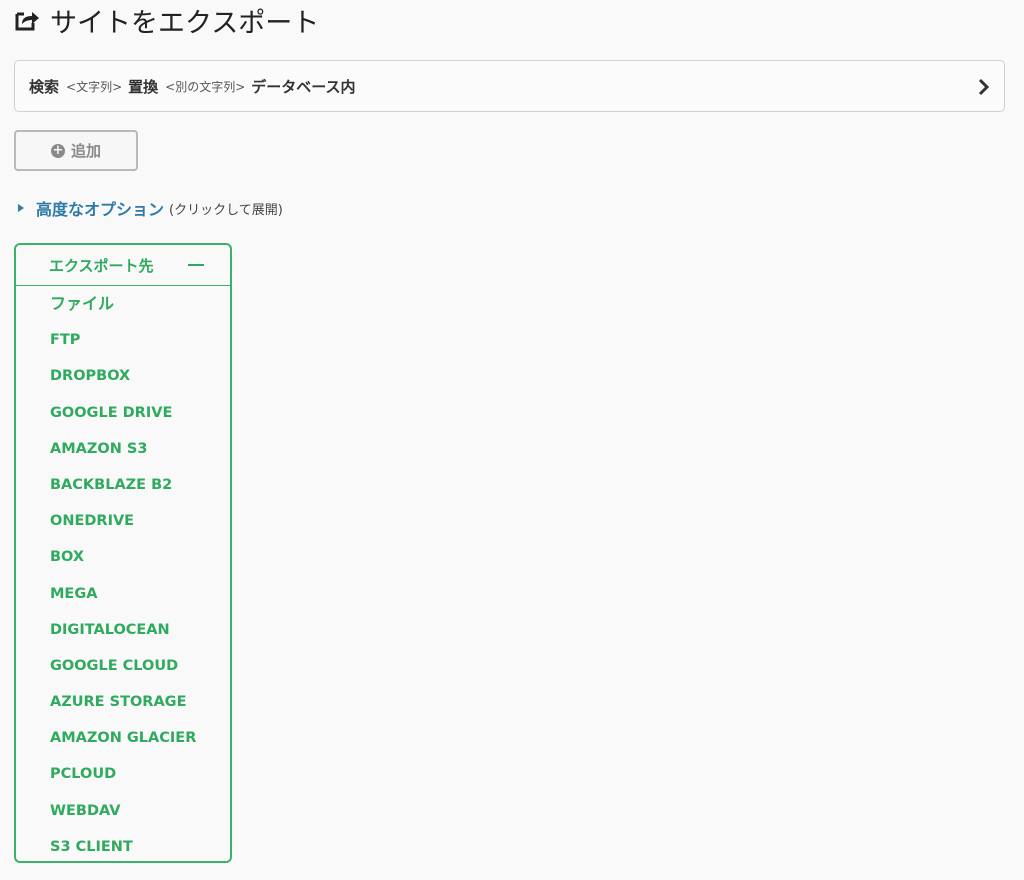 The width and height of the screenshot is (1024, 880). I want to click on destination-item-webdav: WEBDAV, so click(123, 811).